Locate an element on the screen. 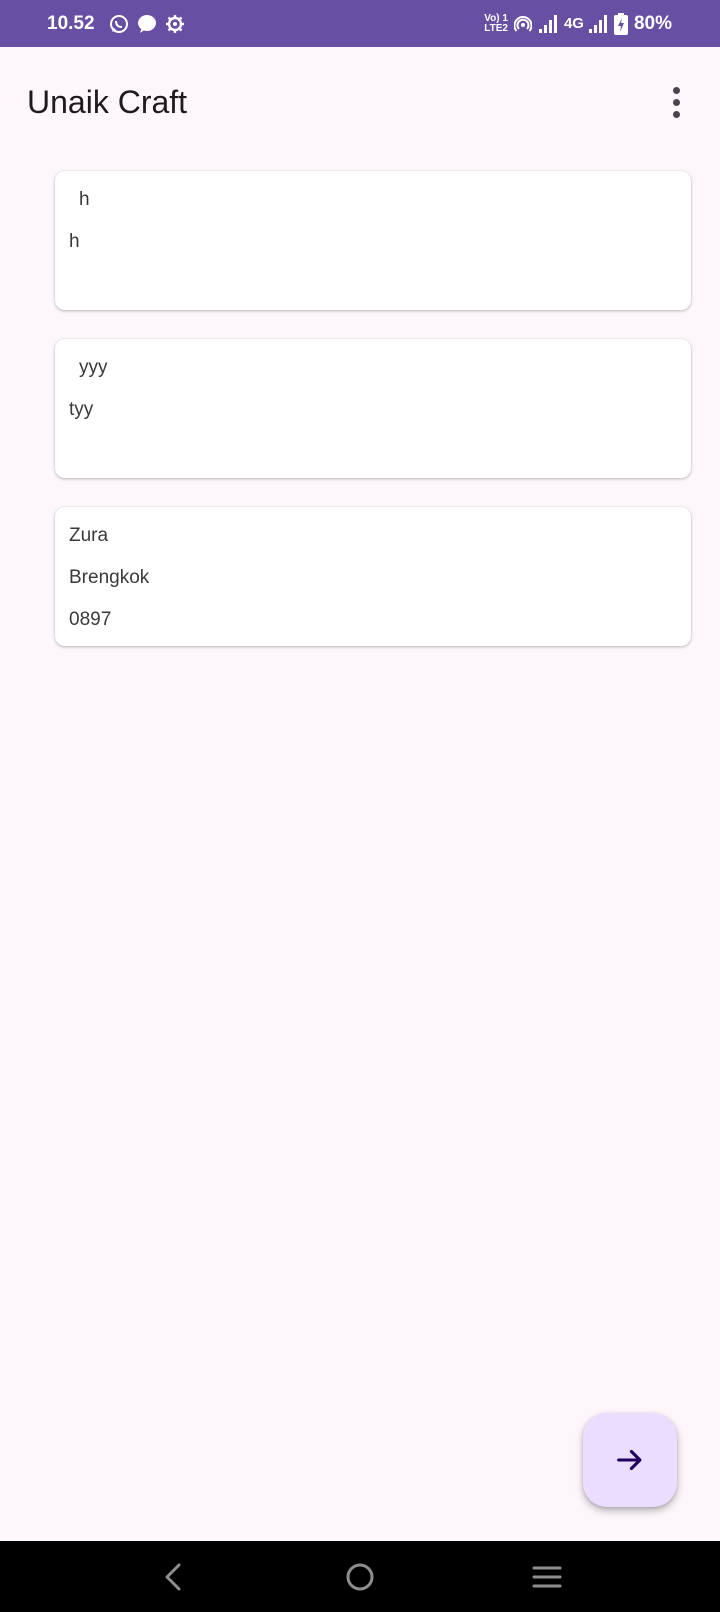 The width and height of the screenshot is (720, 1612). back-icon is located at coordinates (173, 1576).